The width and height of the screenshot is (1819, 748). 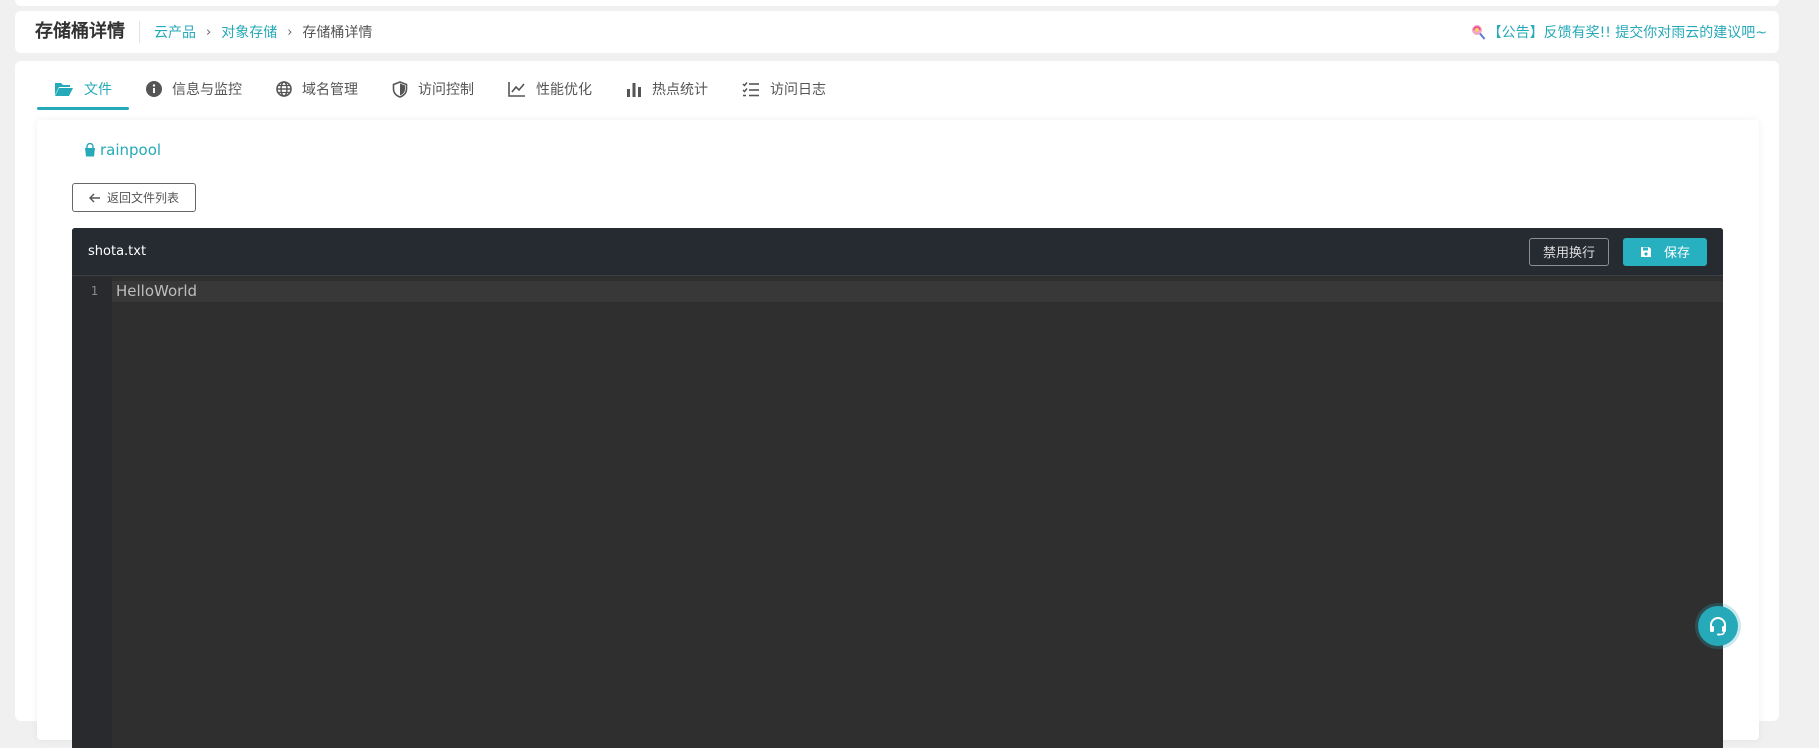 I want to click on tab-access-logs: 访问日志, so click(x=784, y=89).